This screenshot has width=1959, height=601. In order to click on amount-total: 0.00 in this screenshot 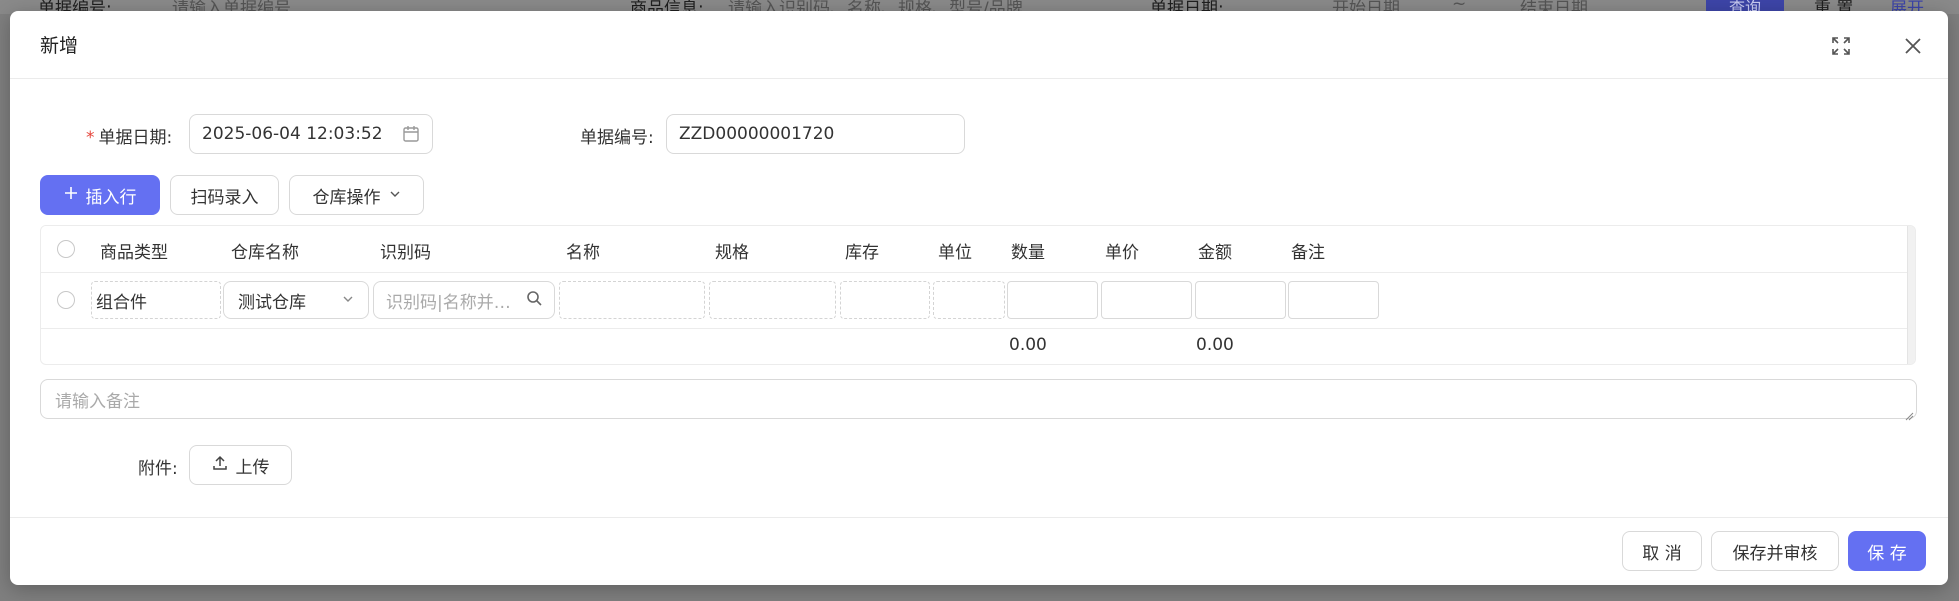, I will do `click(1215, 345)`.